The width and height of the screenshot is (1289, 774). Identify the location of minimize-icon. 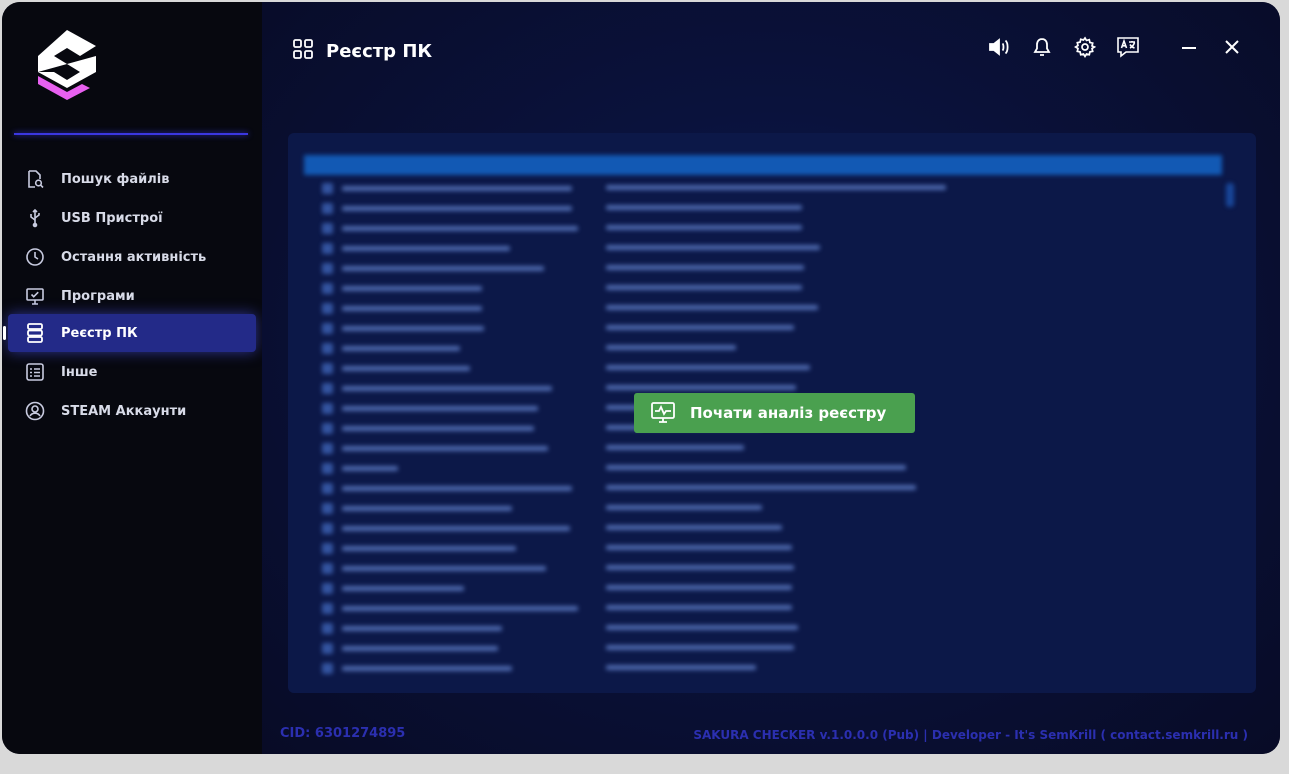
(1189, 47).